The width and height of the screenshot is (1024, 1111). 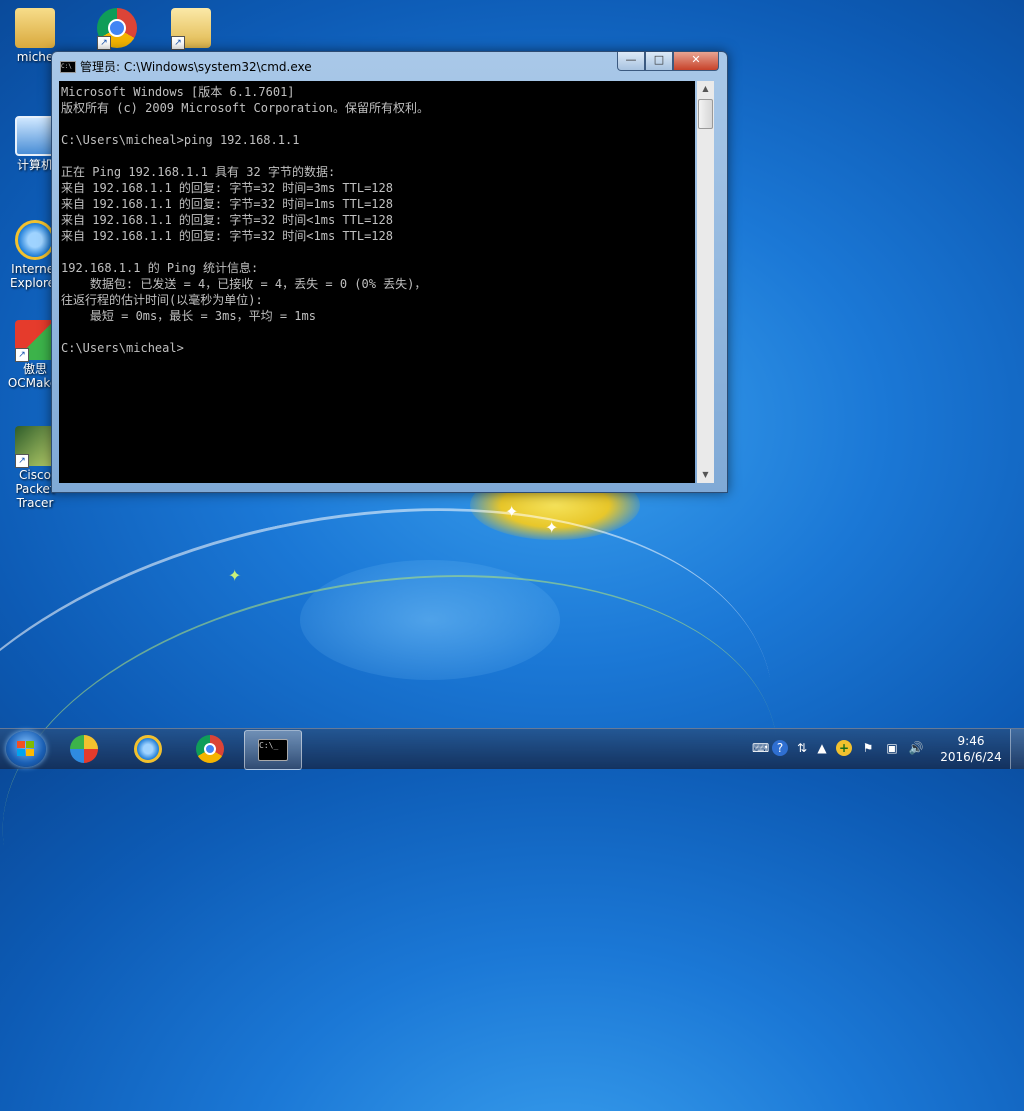 What do you see at coordinates (160, 268) in the screenshot?
I see `console-line: 192.168.1.1 的 Ping 统计信息:` at bounding box center [160, 268].